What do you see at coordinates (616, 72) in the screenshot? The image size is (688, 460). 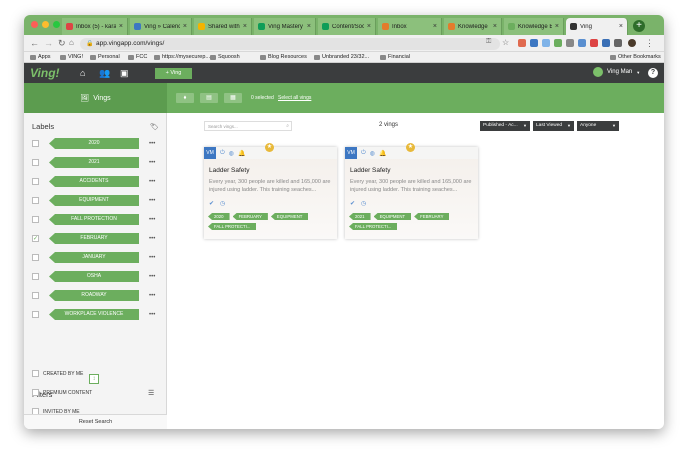 I see `user-menu: Ving Man ▼` at bounding box center [616, 72].